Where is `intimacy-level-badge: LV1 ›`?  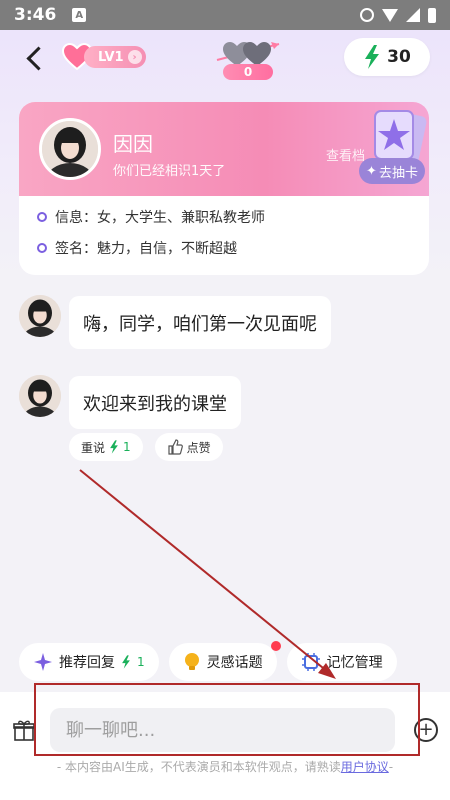 intimacy-level-badge: LV1 › is located at coordinates (104, 57).